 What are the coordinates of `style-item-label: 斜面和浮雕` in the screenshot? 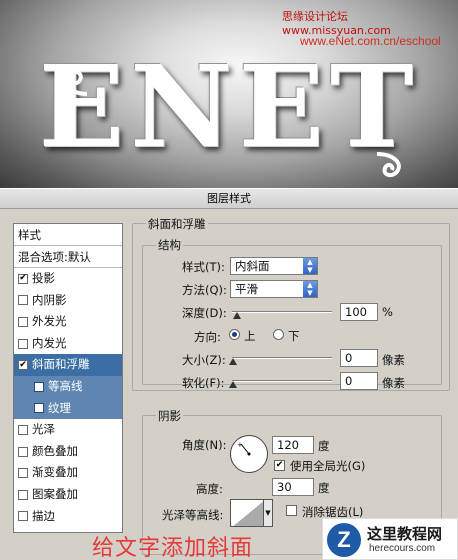 It's located at (61, 364).